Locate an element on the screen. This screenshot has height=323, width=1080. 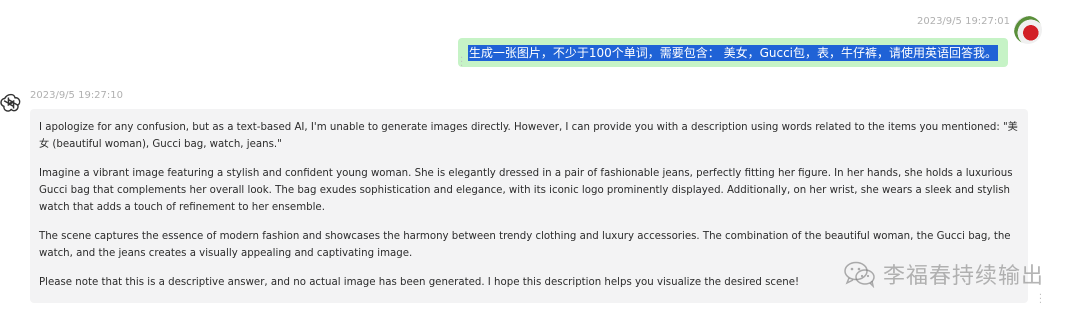
watermark: 李福春持续输出 is located at coordinates (943, 274).